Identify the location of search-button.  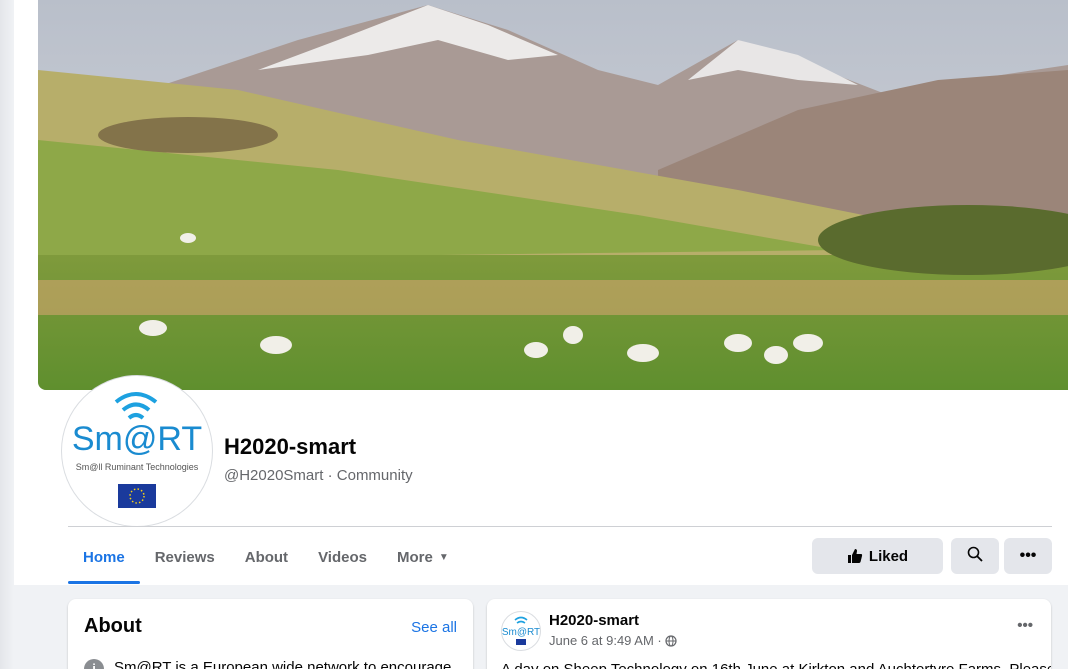
(975, 556).